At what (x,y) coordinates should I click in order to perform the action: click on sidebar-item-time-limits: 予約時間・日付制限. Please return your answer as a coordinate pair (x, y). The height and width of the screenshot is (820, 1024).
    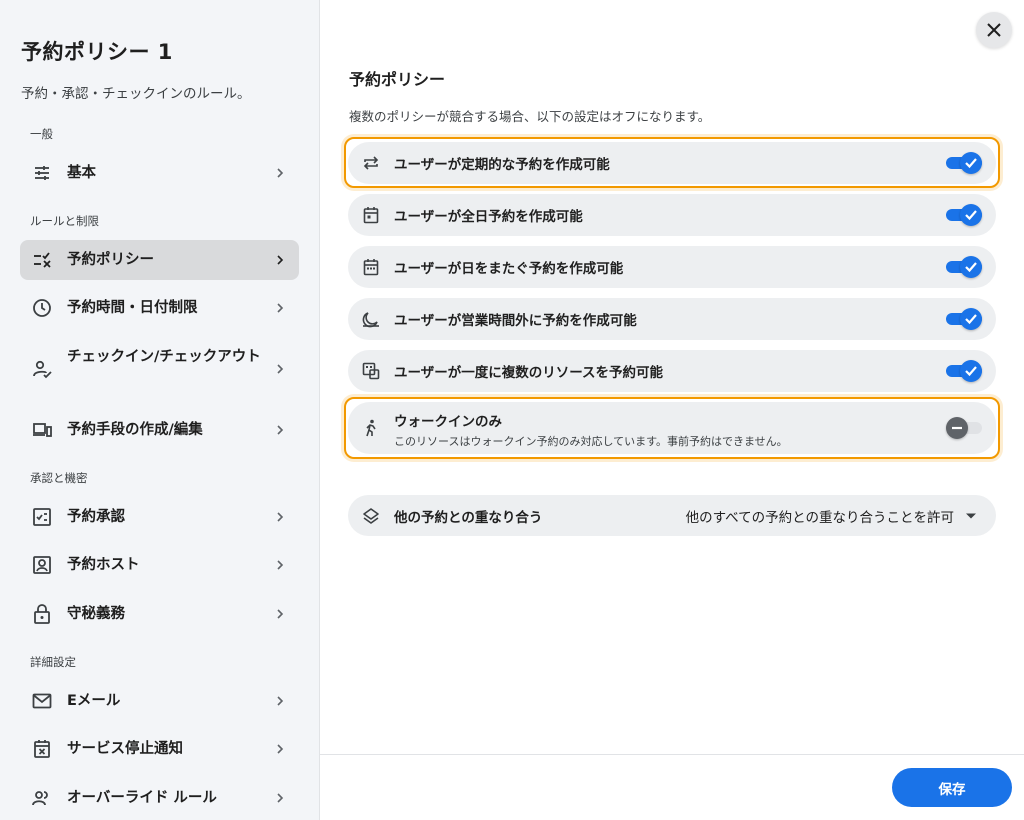
    Looking at the image, I should click on (159, 308).